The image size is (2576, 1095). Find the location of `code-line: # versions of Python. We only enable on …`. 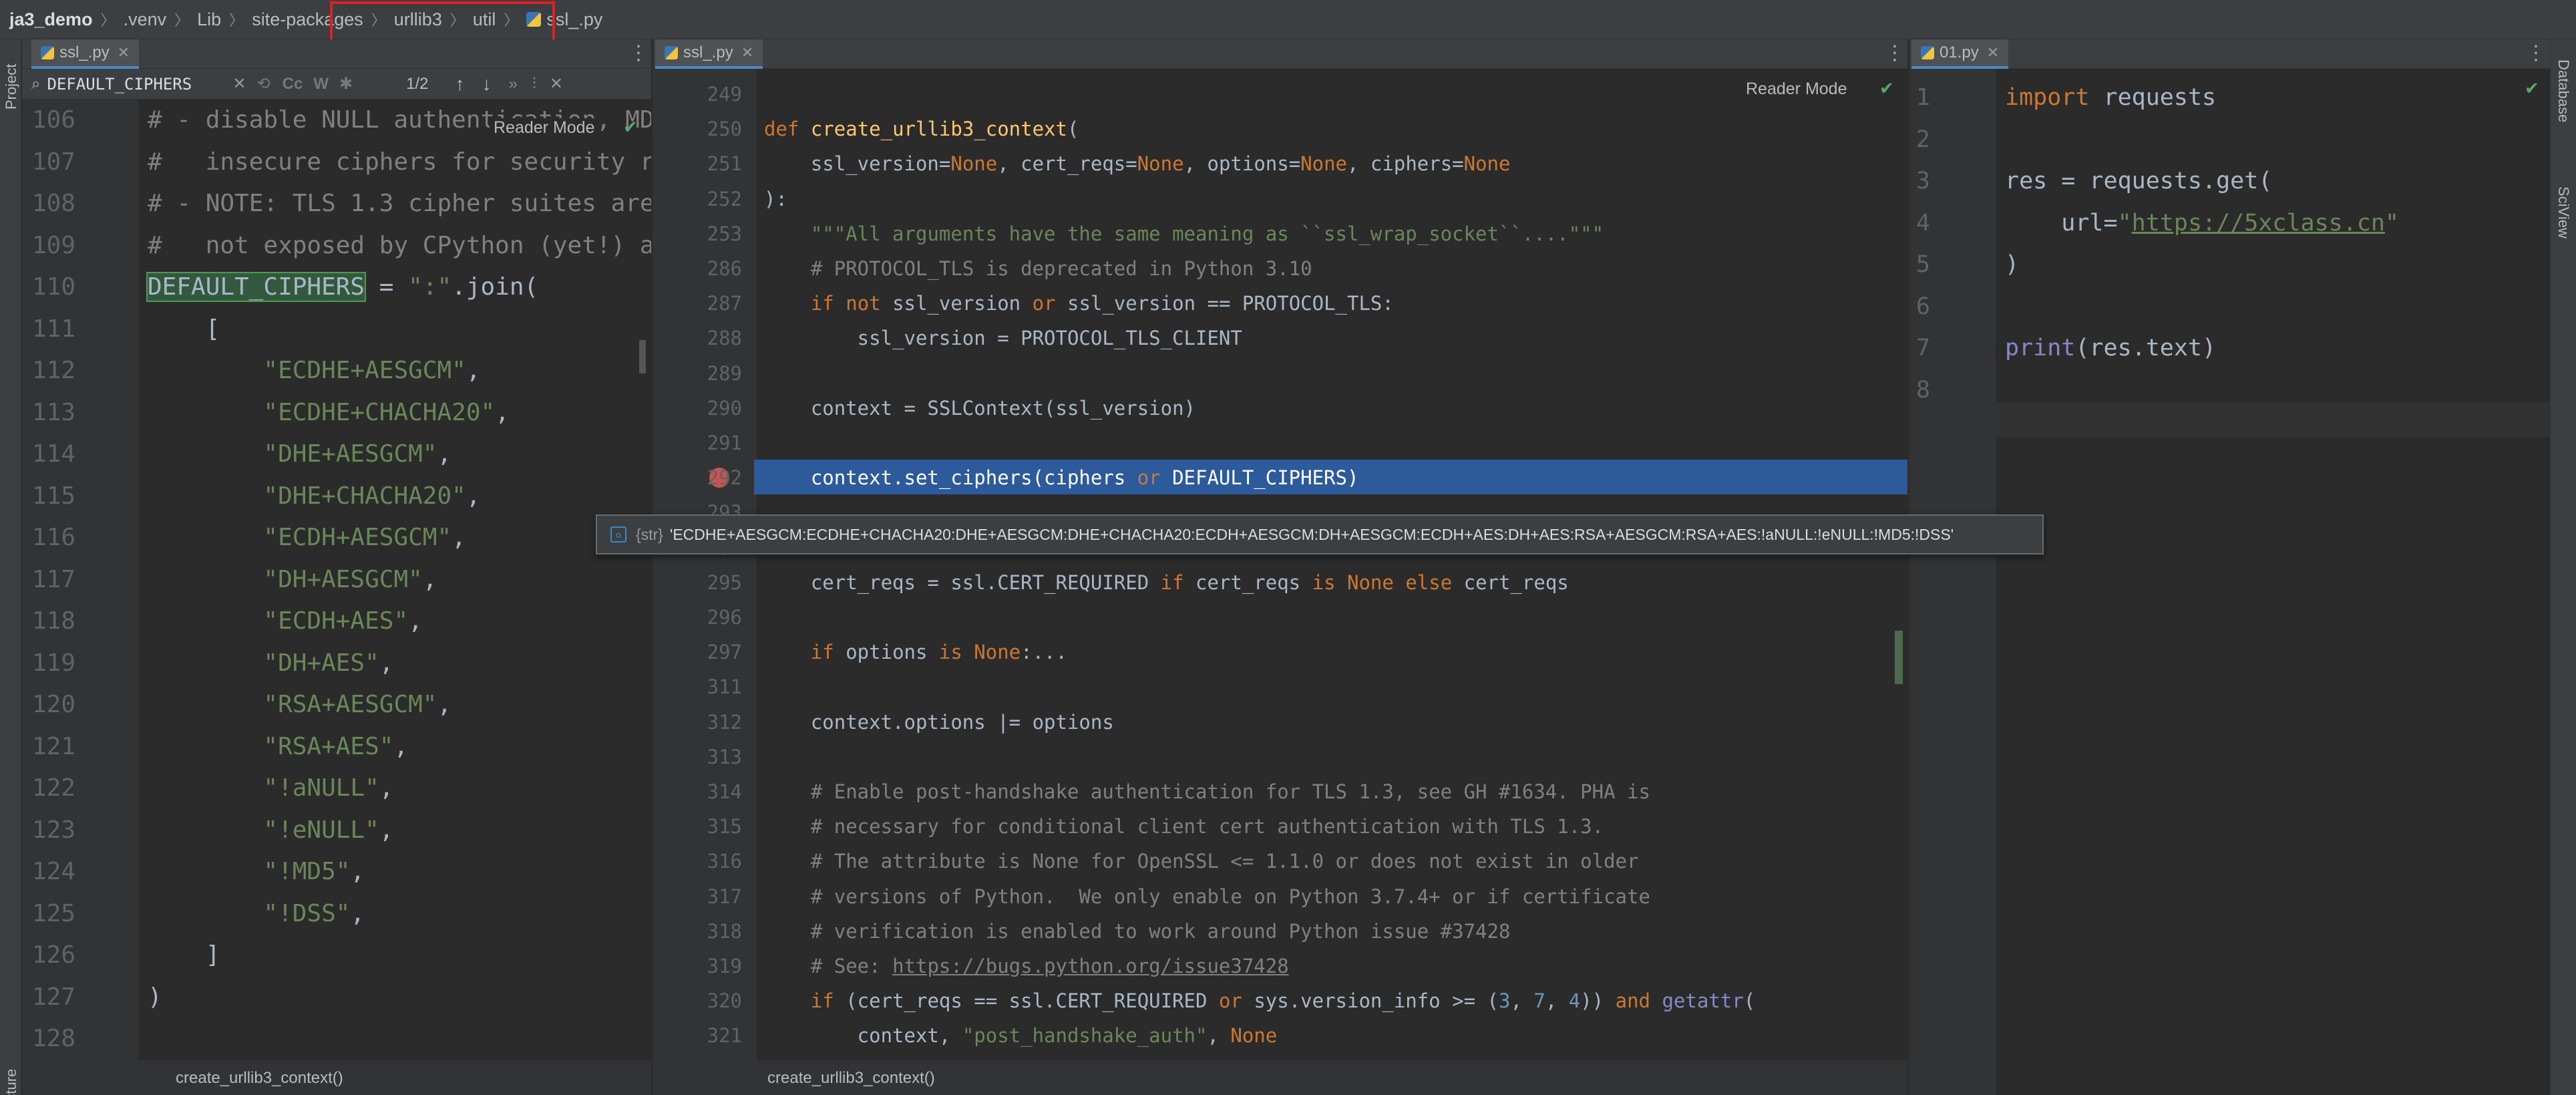

code-line: # versions of Python. We only enable on … is located at coordinates (1207, 896).